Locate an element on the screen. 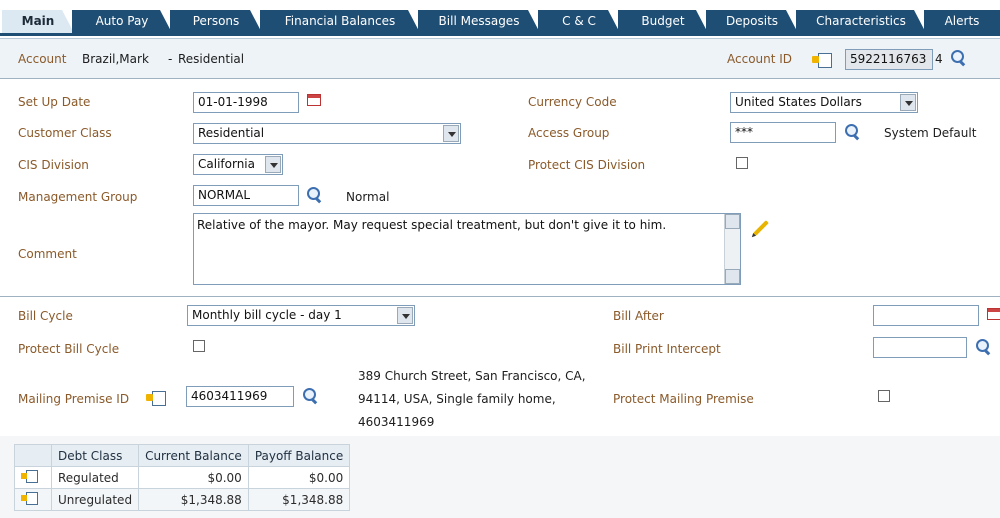 The height and width of the screenshot is (518, 1000). tab-c-and-c: C & C is located at coordinates (579, 21).